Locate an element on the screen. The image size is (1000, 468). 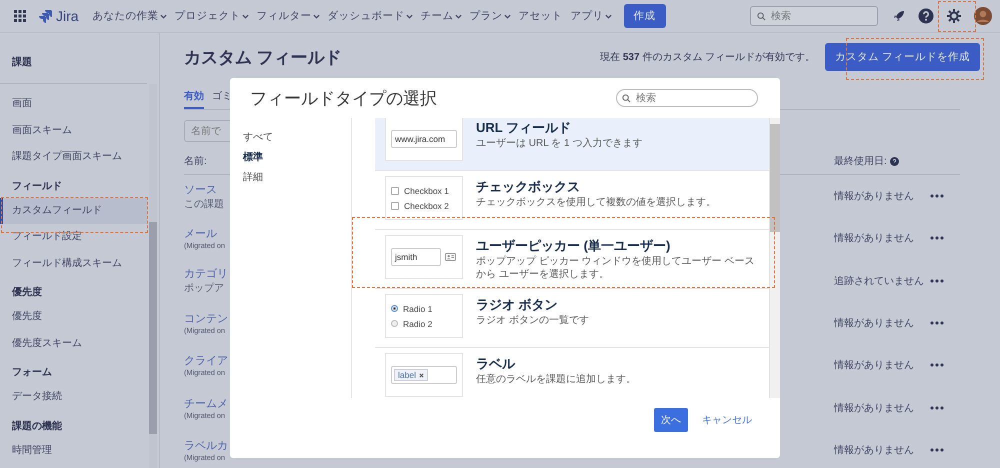
app-grid-icon is located at coordinates (20, 16).